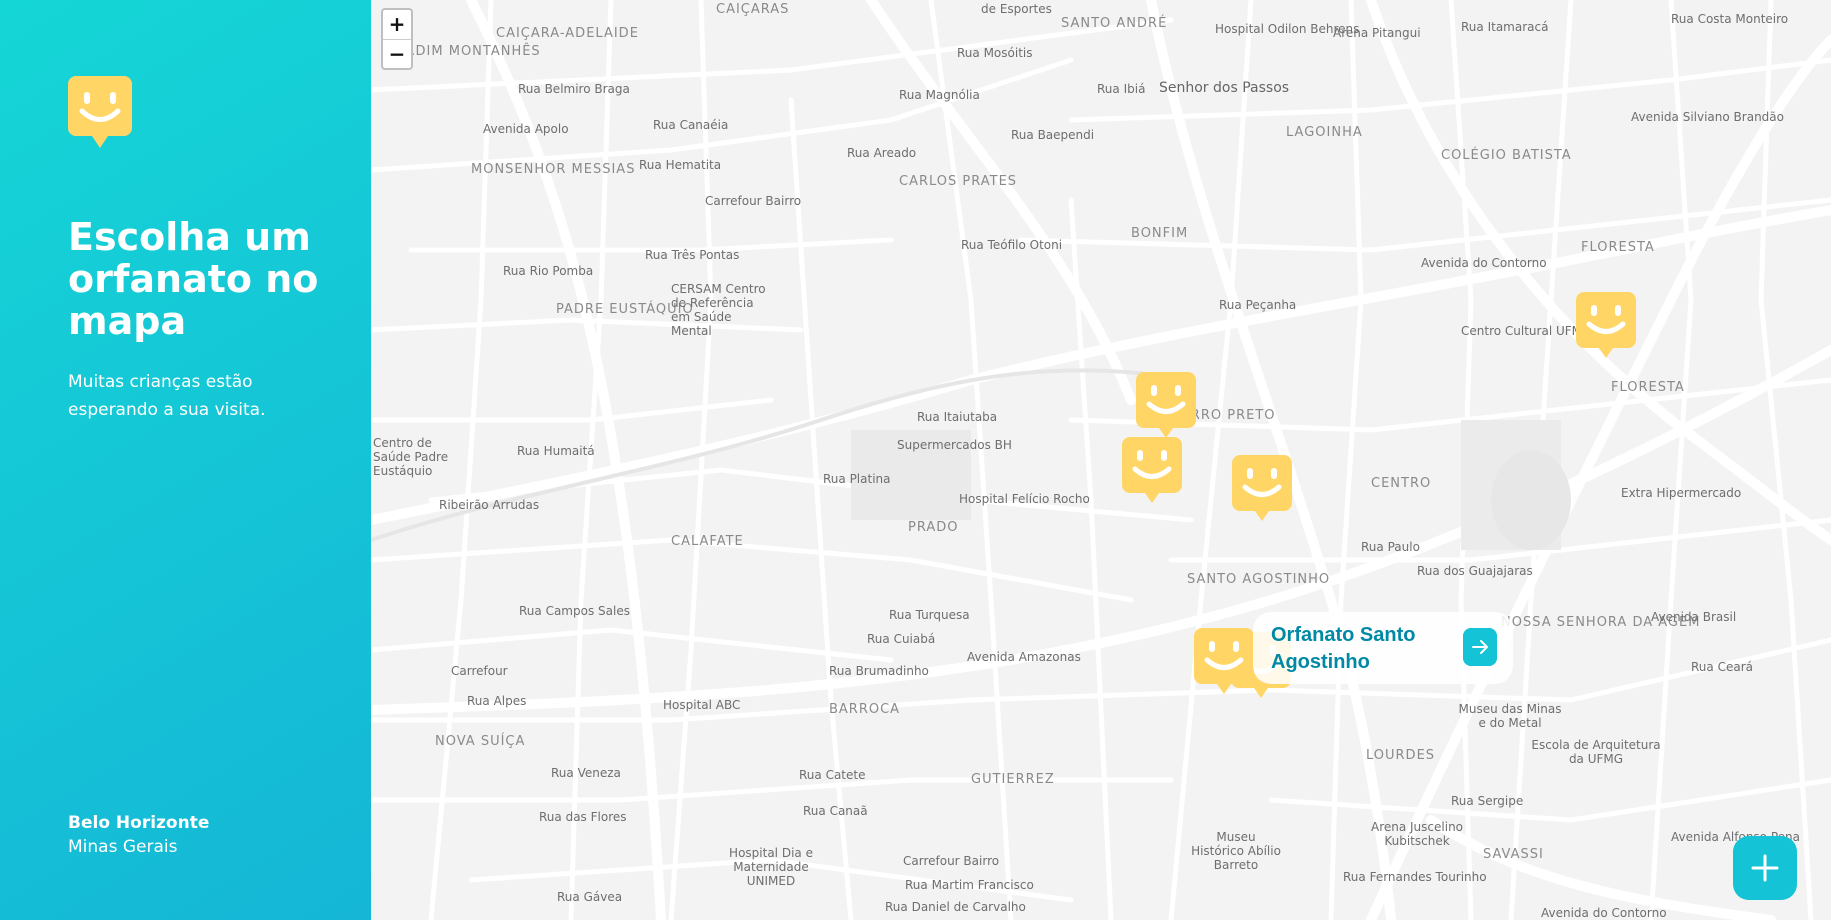 This screenshot has height=920, width=1831. Describe the element at coordinates (958, 181) in the screenshot. I see `district-label: CARLOS PRATES` at that location.